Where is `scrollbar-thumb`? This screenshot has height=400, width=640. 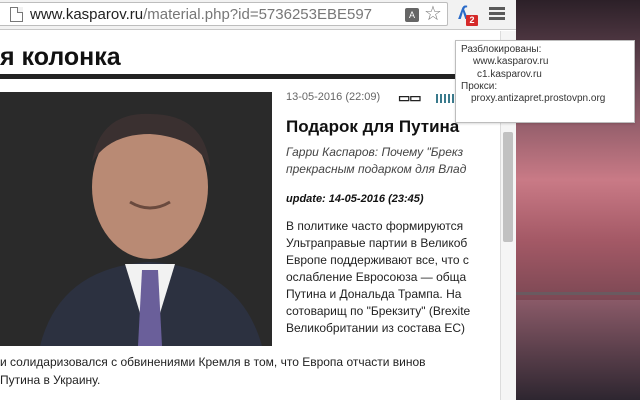 scrollbar-thumb is located at coordinates (508, 187).